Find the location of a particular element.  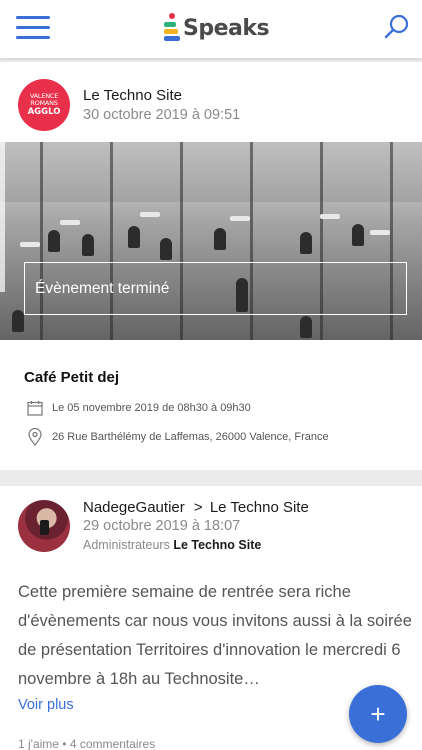

post-date: 29 octobre 2019 à 18:07 is located at coordinates (162, 526).